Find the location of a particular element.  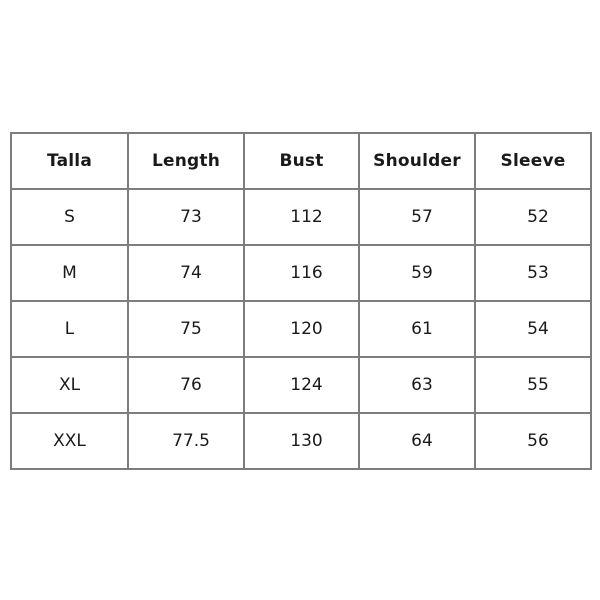

cell-shoulder: 63 is located at coordinates (417, 385).